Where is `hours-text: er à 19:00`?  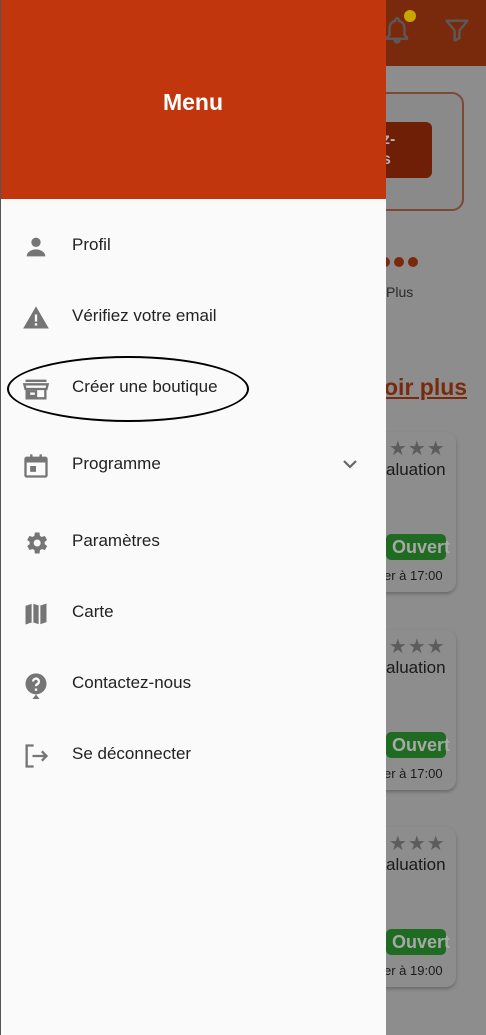 hours-text: er à 19:00 is located at coordinates (413, 970).